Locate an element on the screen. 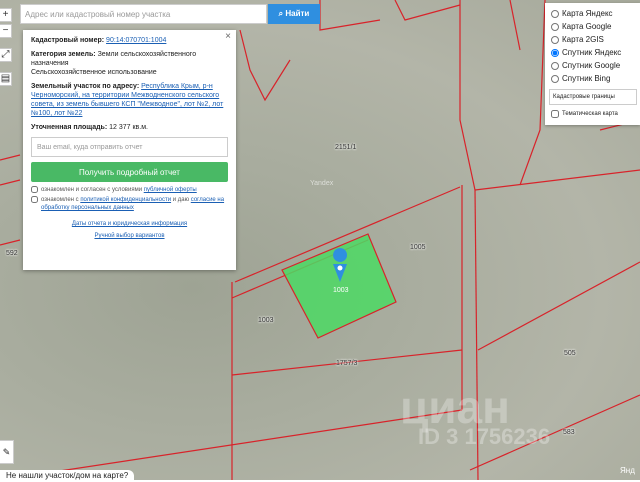 This screenshot has height=482, width=640. address-label: Земельный участок по адресу: is located at coordinates (85, 86).